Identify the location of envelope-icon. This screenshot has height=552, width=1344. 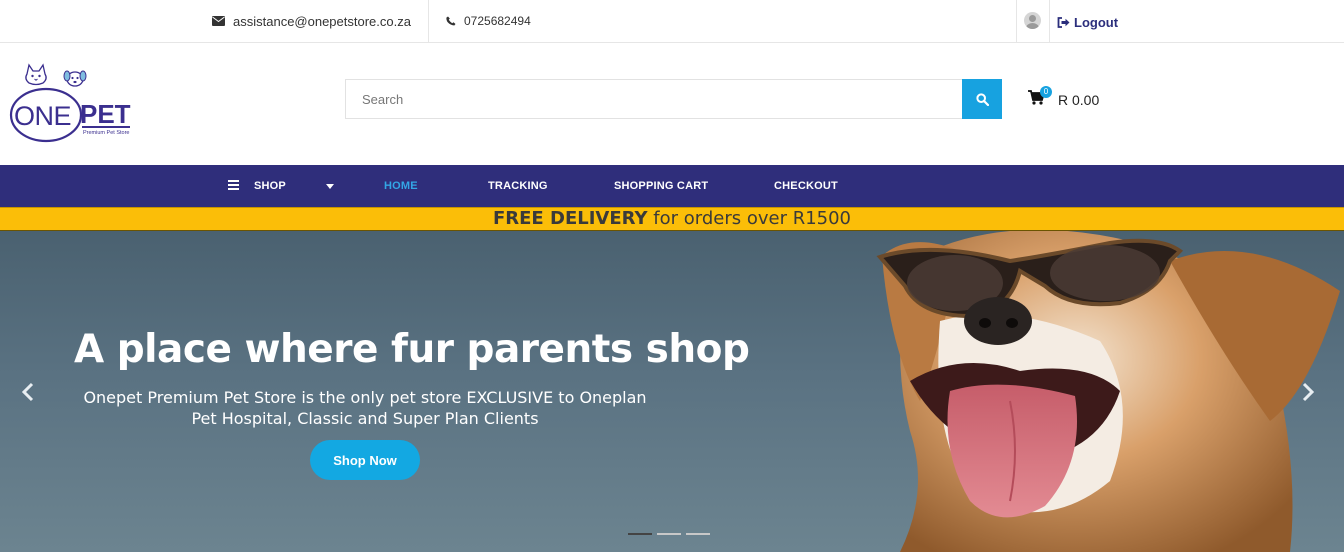
(218, 21).